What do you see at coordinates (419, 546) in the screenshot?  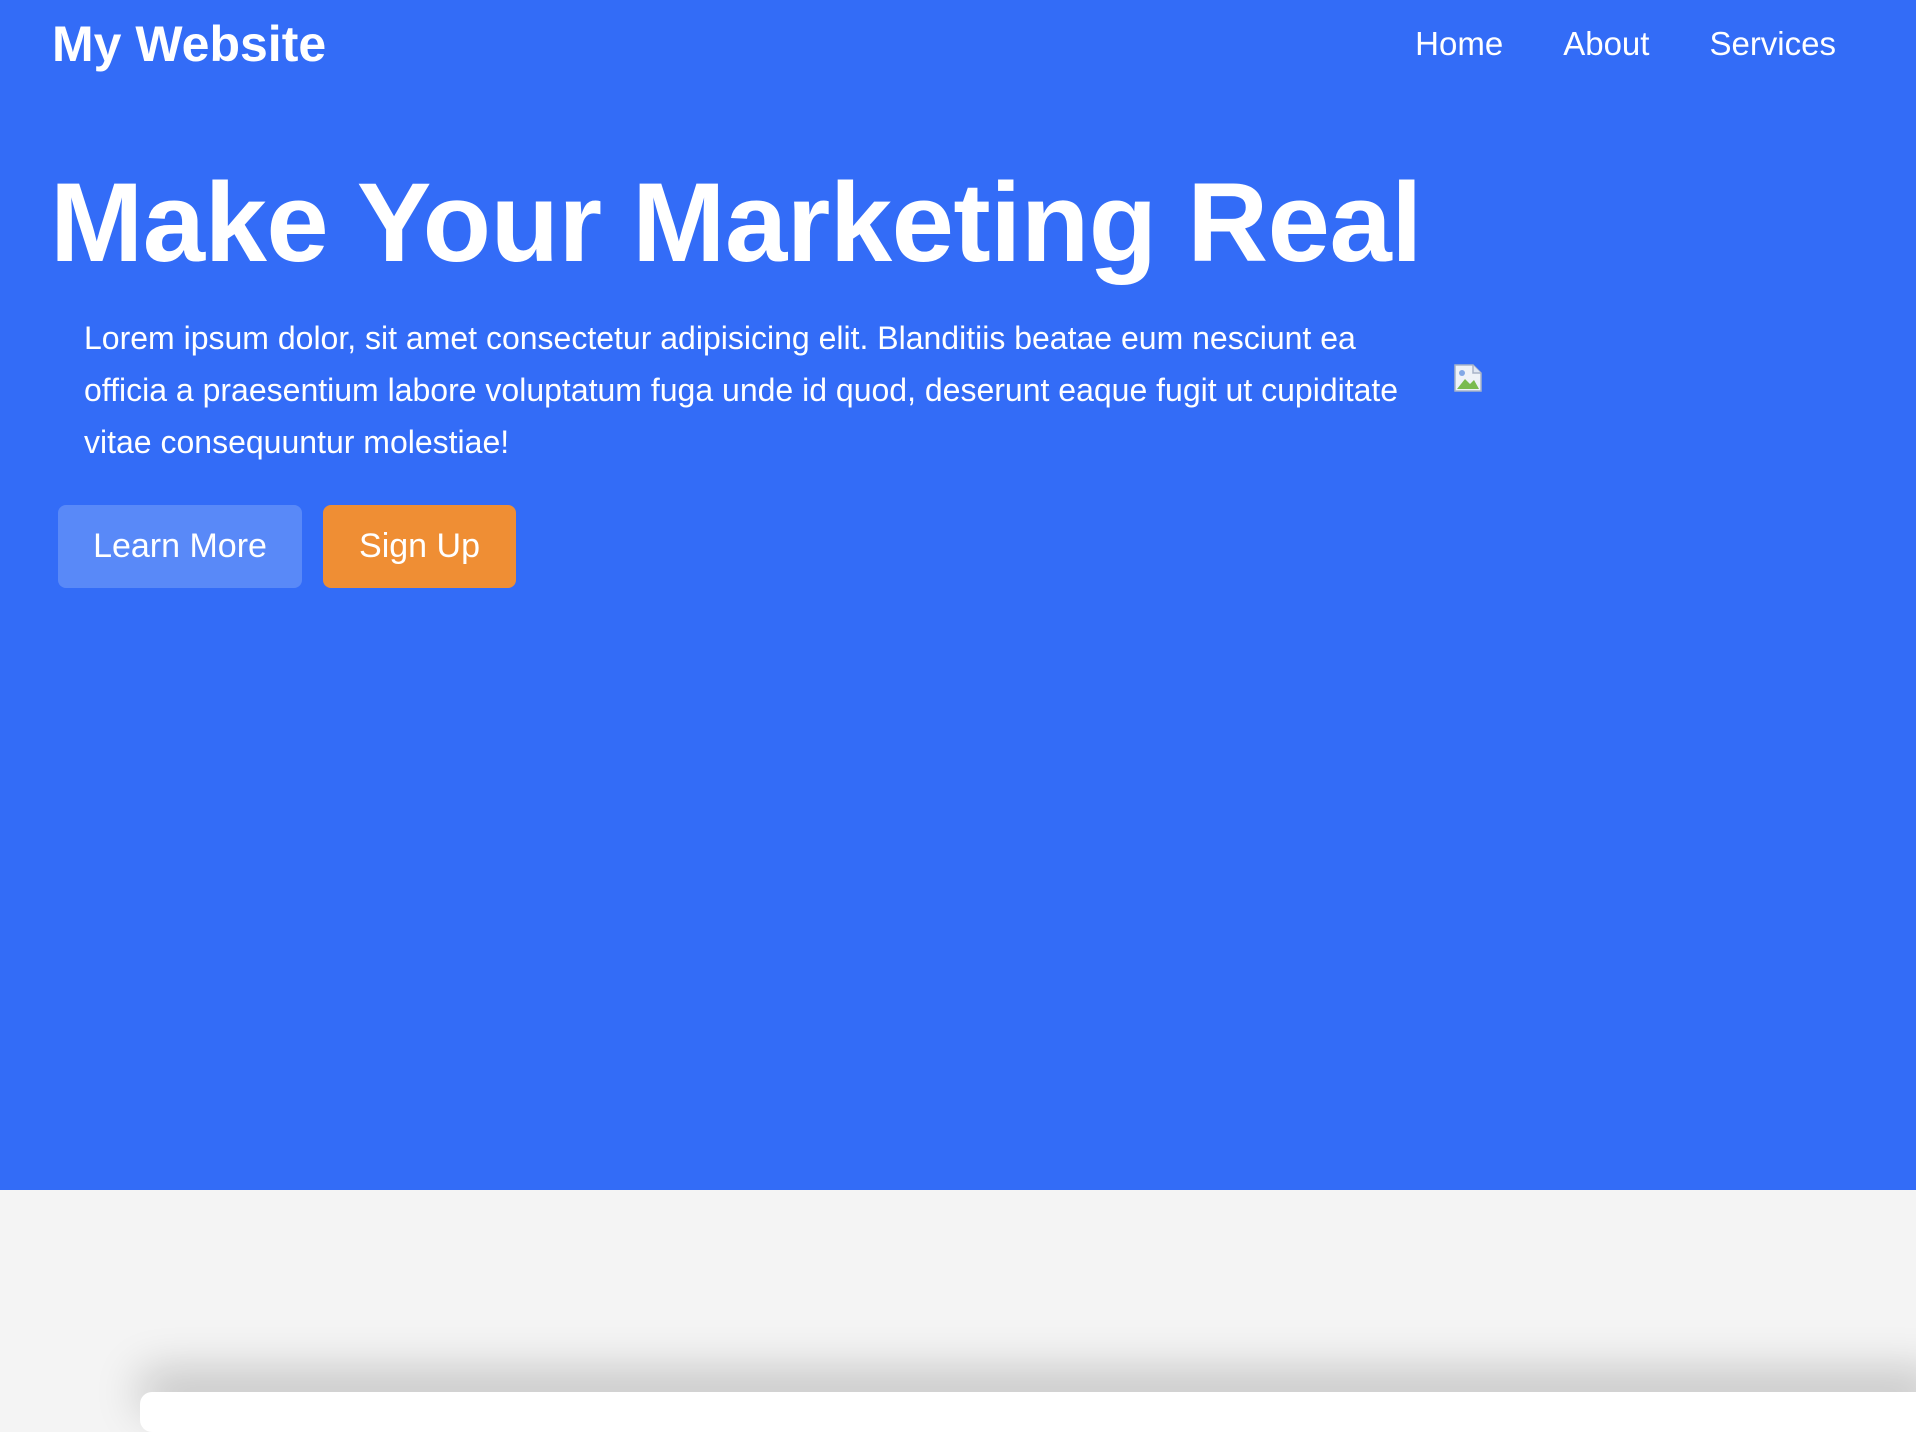 I see `sign-up-button: Sign Up` at bounding box center [419, 546].